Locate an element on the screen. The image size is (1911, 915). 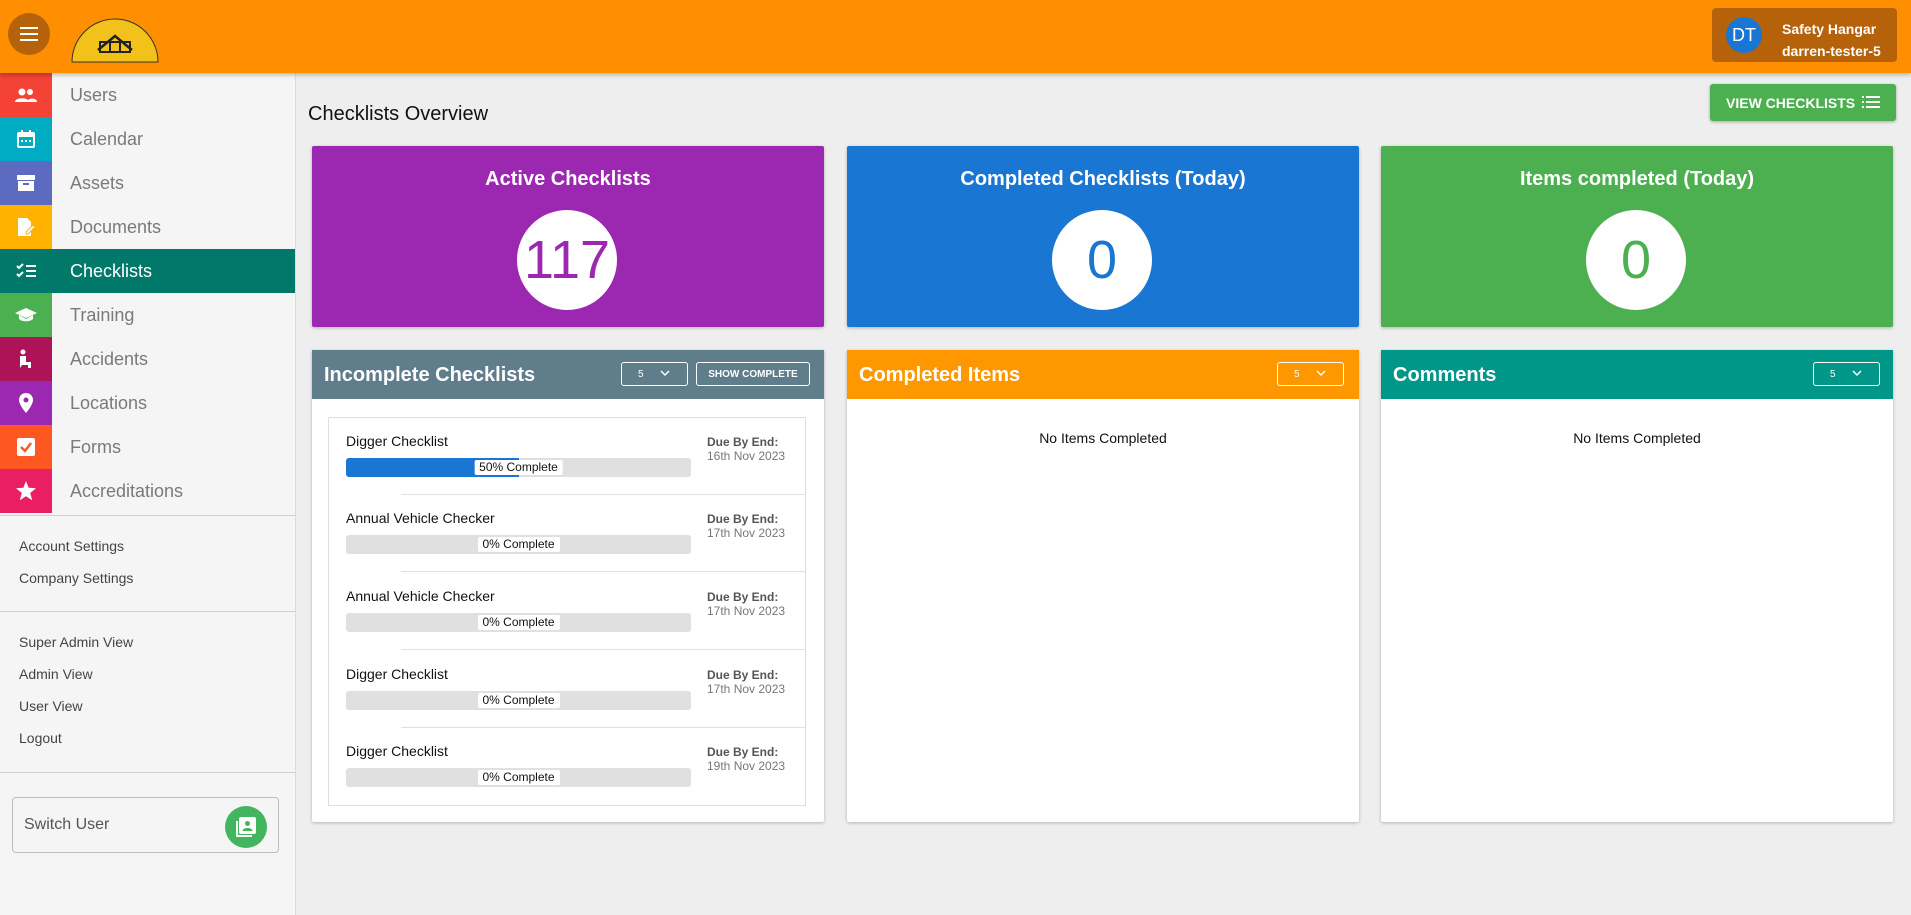
injured-person-icon is located at coordinates (26, 359).